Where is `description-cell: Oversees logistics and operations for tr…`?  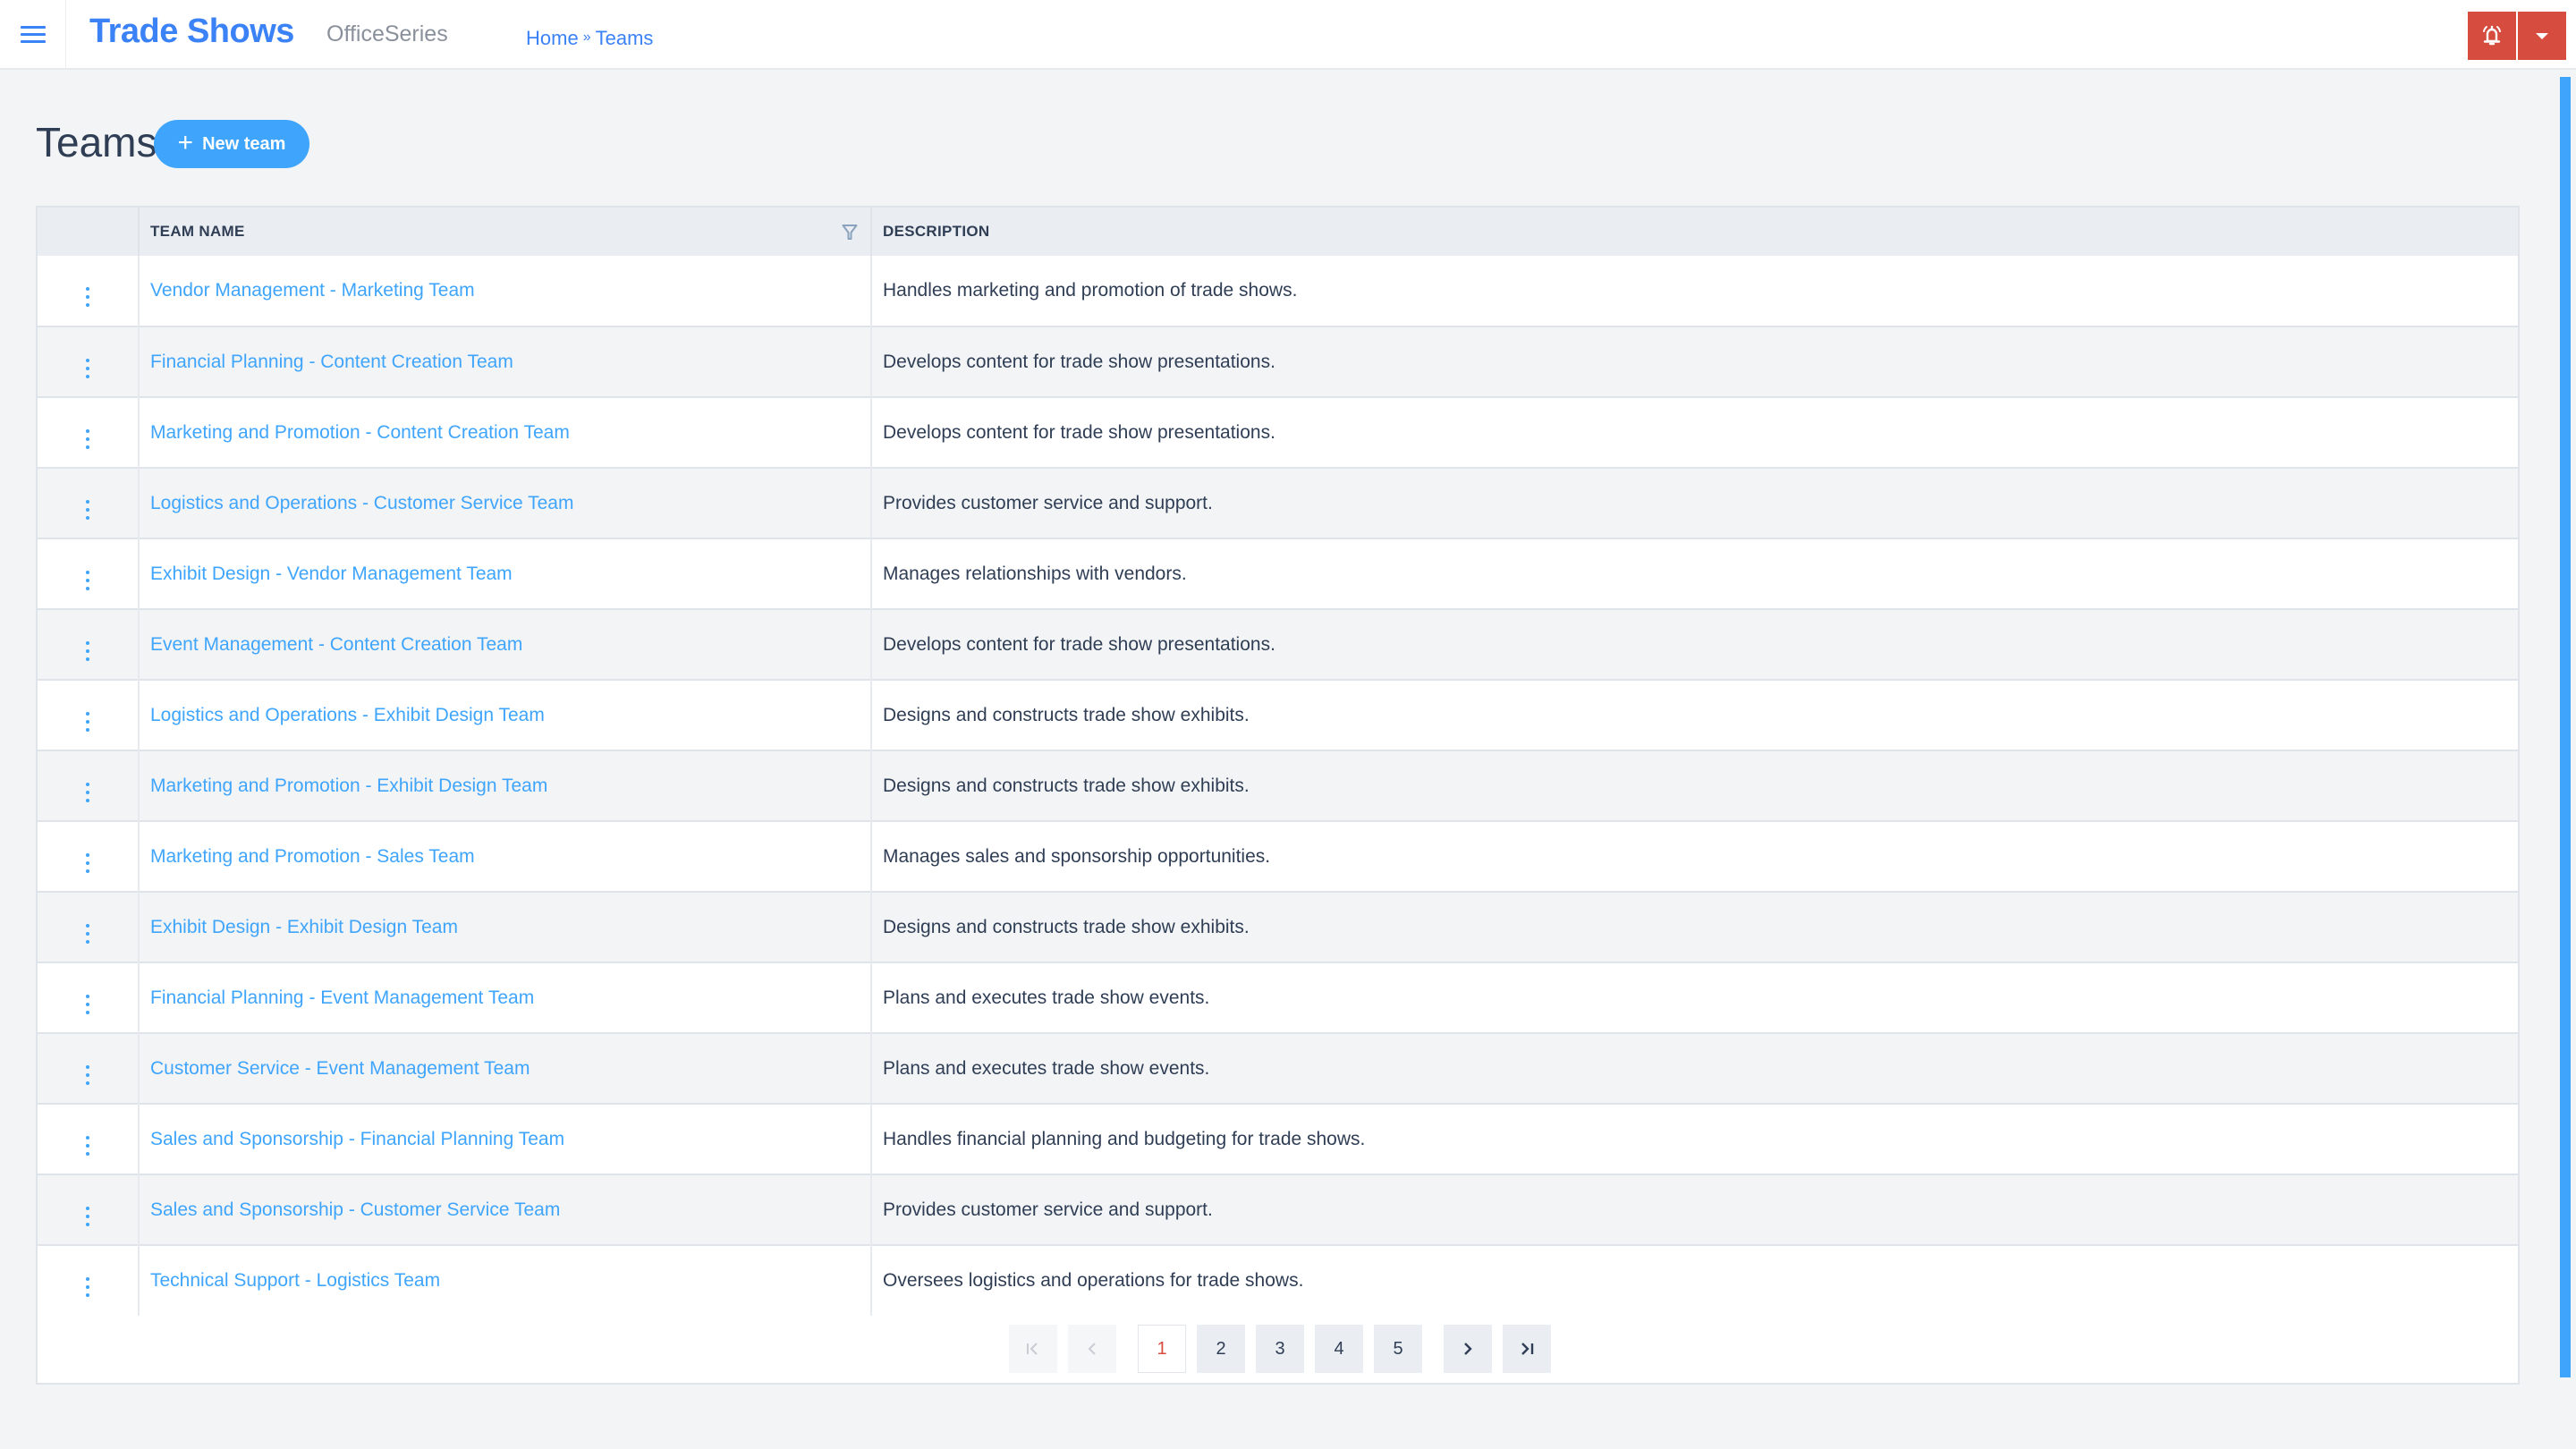
description-cell: Oversees logistics and operations for tr… is located at coordinates (1694, 1280).